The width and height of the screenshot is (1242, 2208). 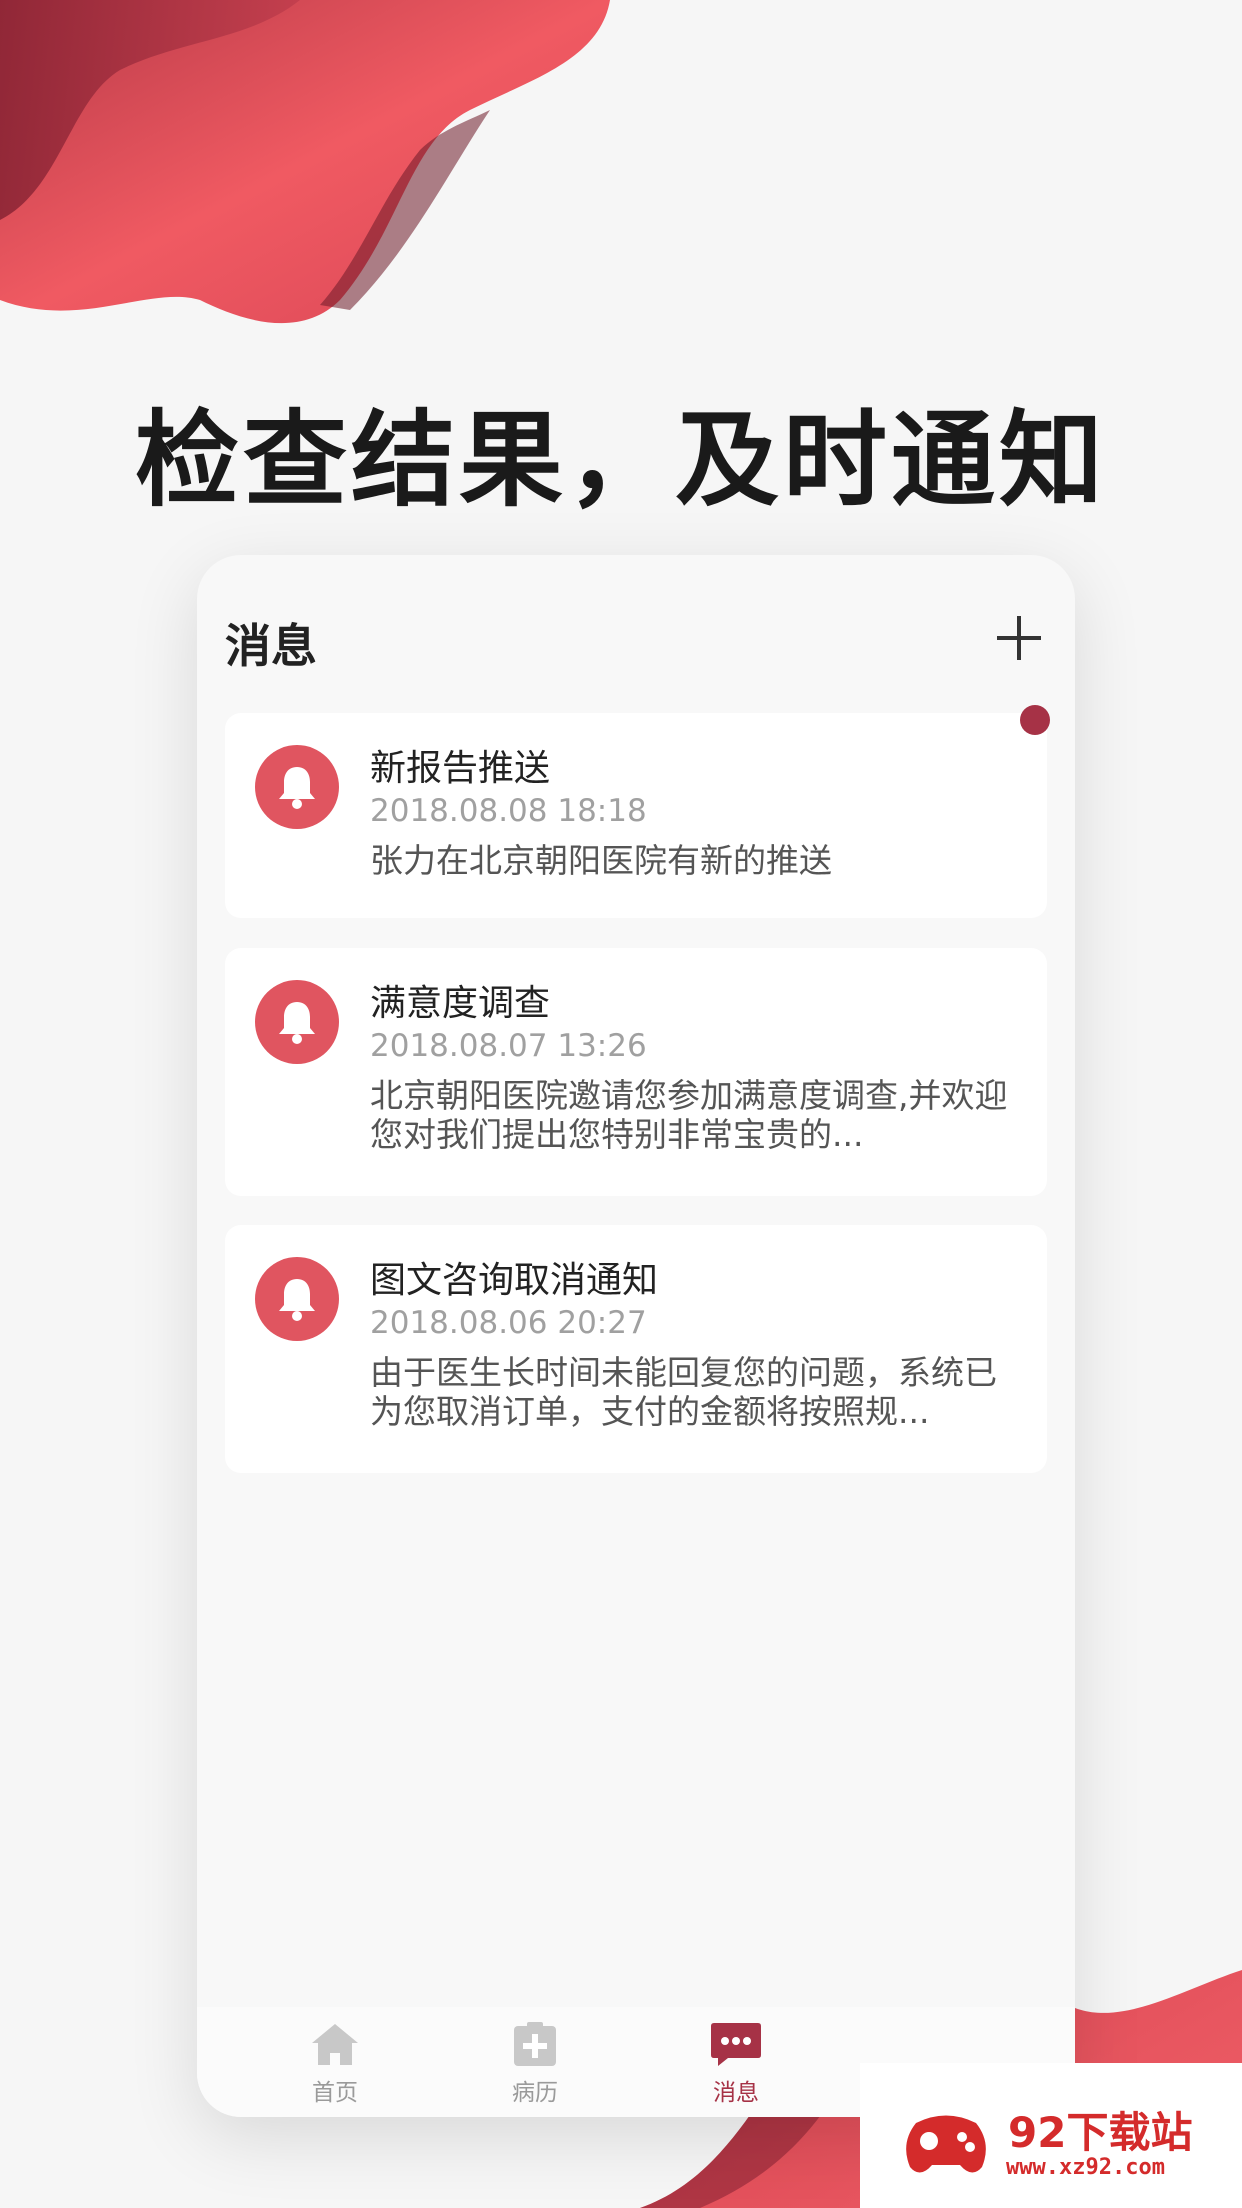 What do you see at coordinates (1035, 720) in the screenshot?
I see `unread-indicator` at bounding box center [1035, 720].